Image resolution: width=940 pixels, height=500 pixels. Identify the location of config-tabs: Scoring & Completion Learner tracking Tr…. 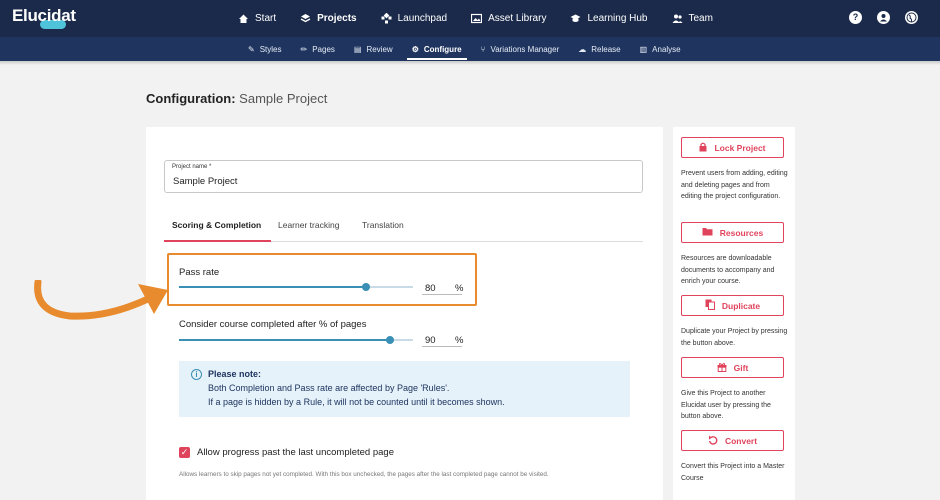
(403, 231).